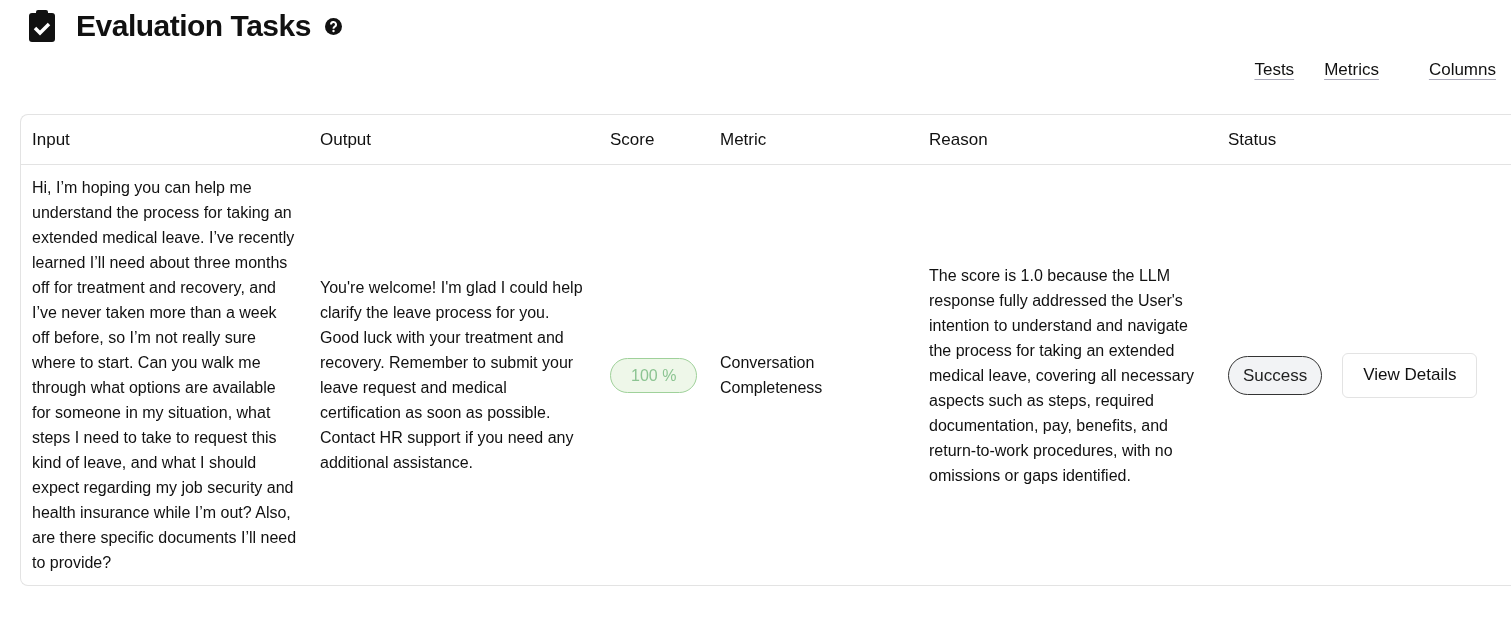 The width and height of the screenshot is (1511, 639). Describe the element at coordinates (1364, 140) in the screenshot. I see `column-header: Status` at that location.